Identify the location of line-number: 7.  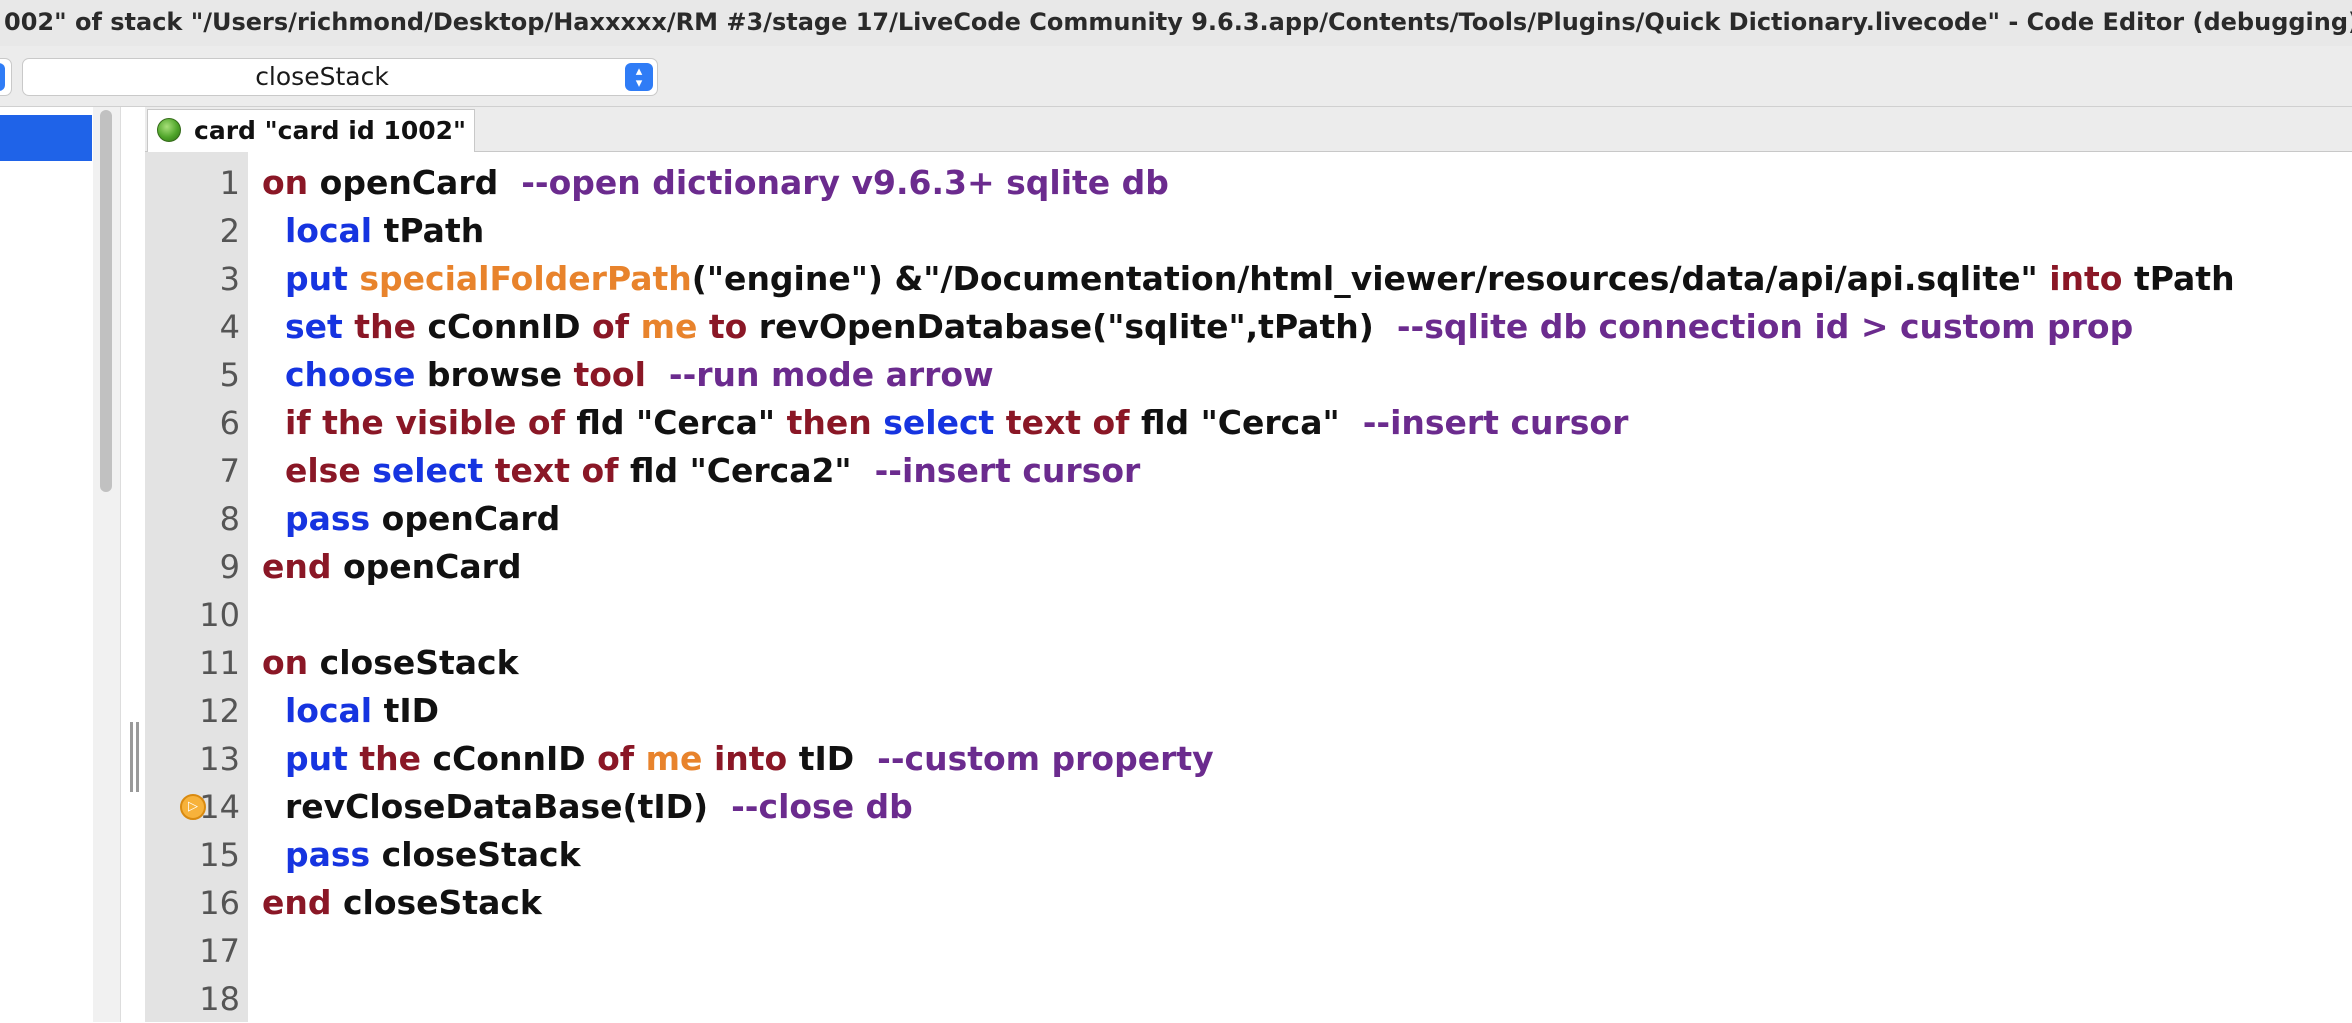
(192, 471).